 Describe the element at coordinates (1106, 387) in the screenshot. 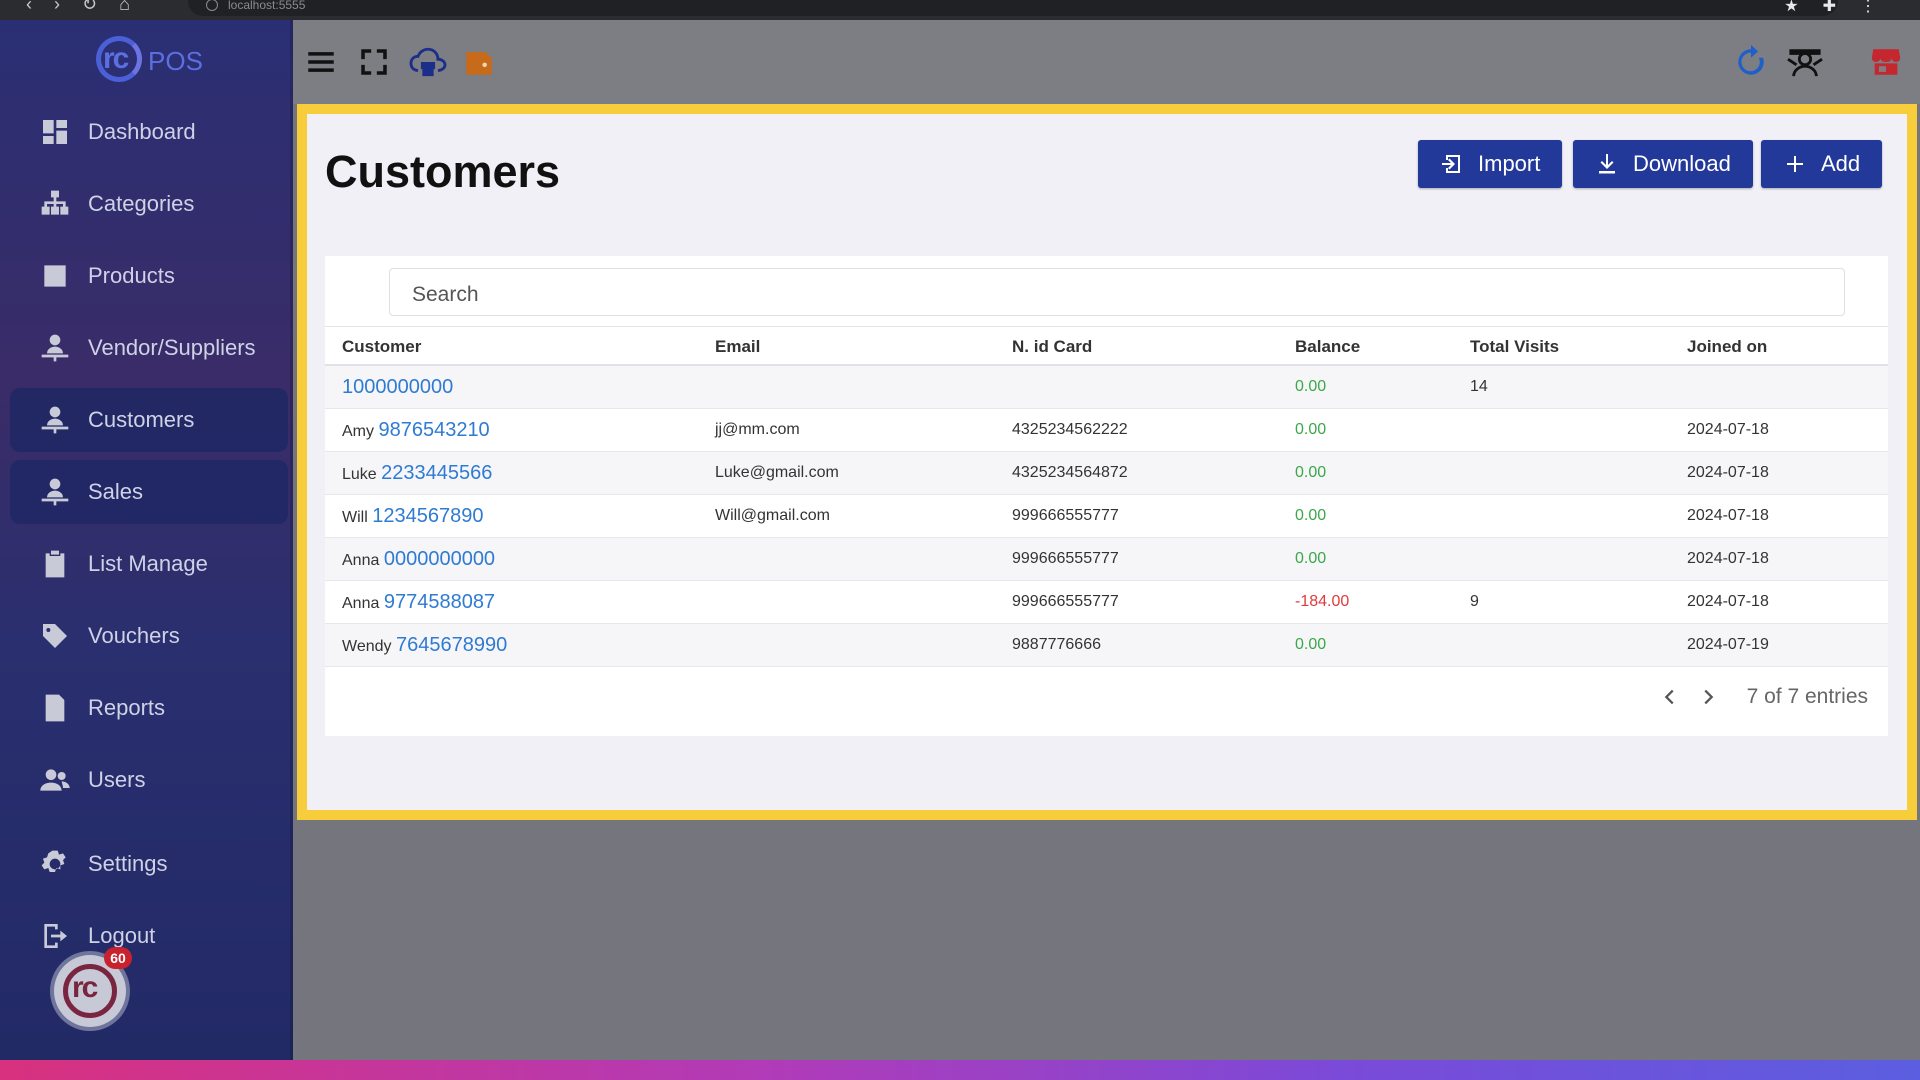

I see `table-row: 1000000000 0.00 14` at that location.